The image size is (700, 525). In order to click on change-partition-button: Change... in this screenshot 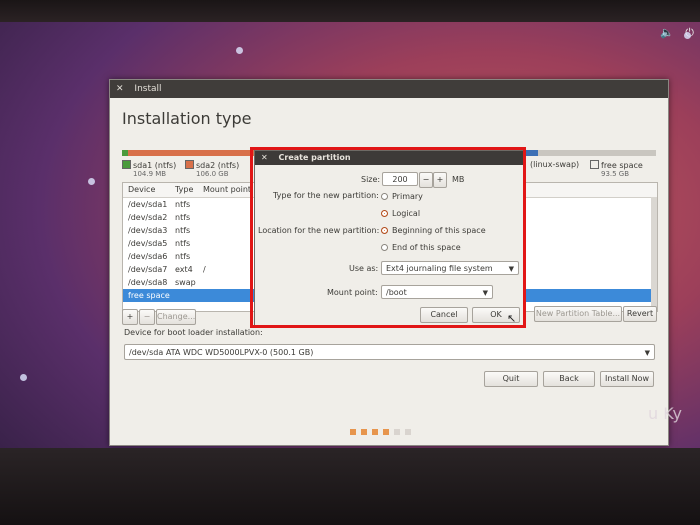, I will do `click(176, 317)`.